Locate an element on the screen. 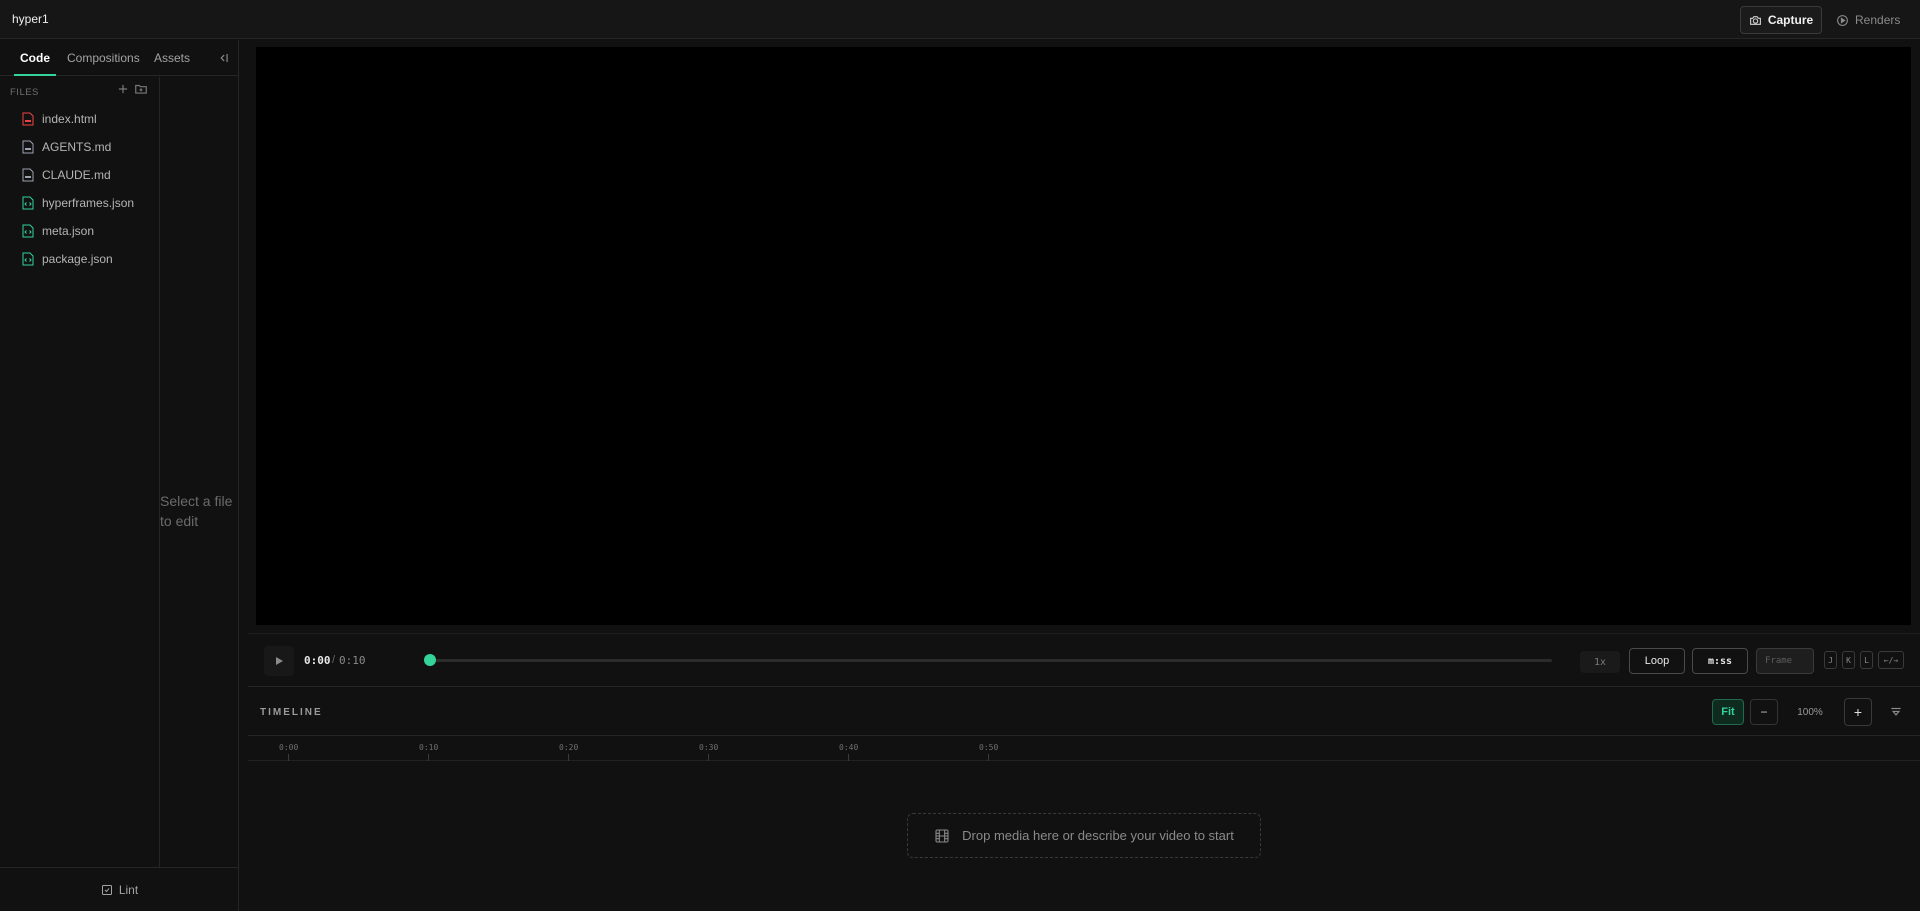 Image resolution: width=1920 pixels, height=911 pixels. capture-button: Capture is located at coordinates (1781, 20).